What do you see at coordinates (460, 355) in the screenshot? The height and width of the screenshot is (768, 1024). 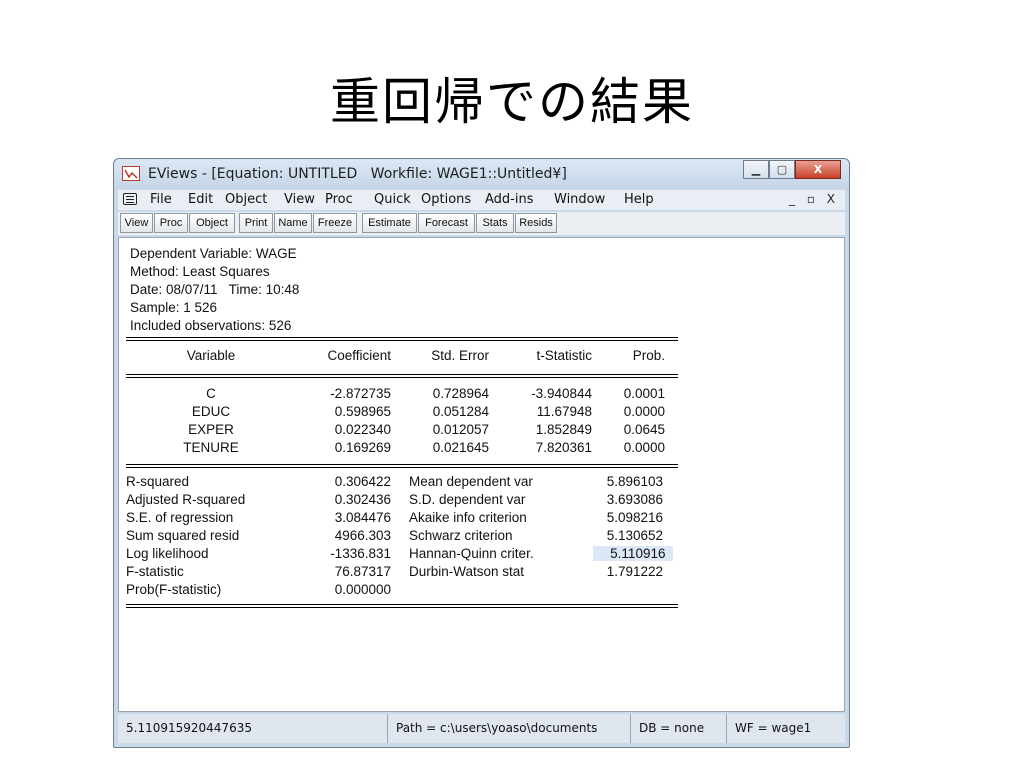 I see `col-header-std-error: Std. Error` at bounding box center [460, 355].